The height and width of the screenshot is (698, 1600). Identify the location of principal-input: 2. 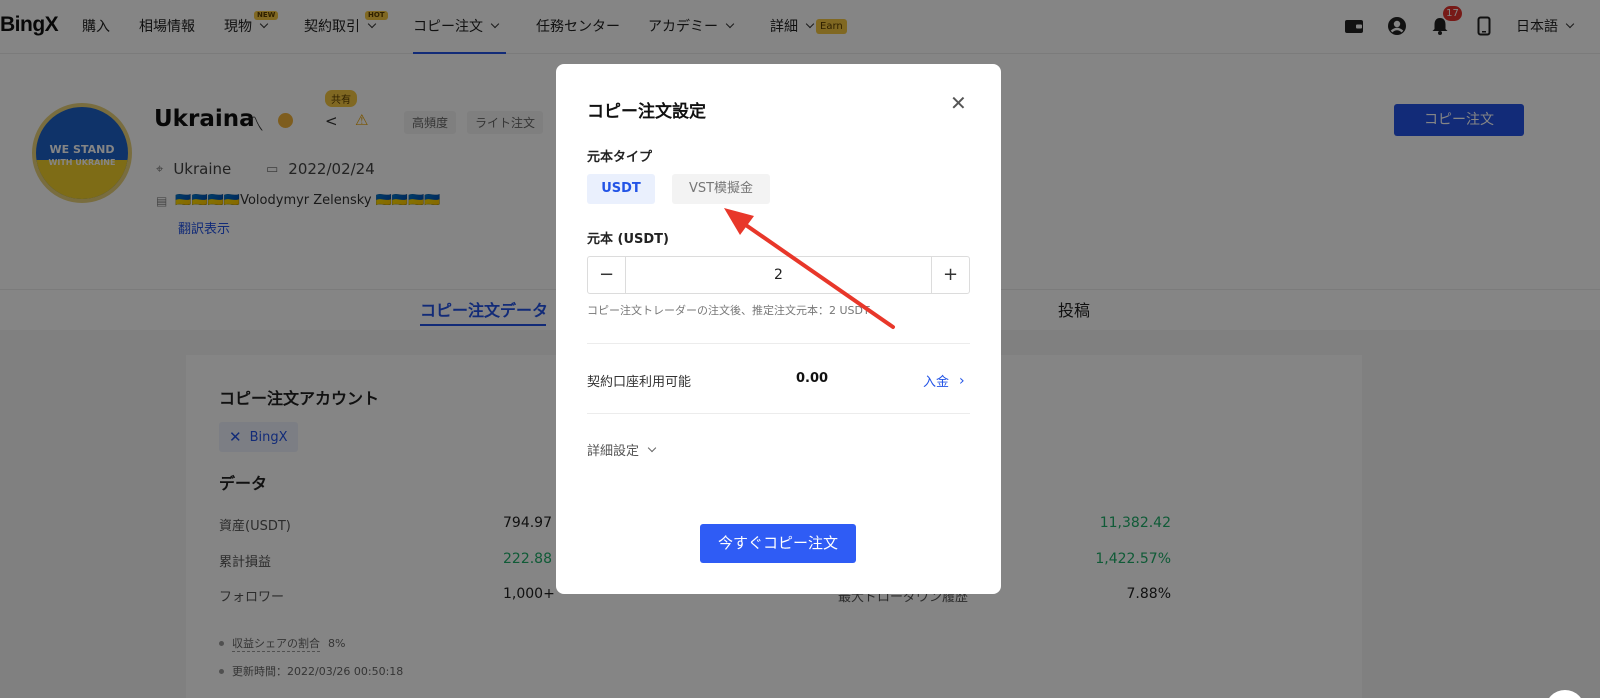
(778, 275).